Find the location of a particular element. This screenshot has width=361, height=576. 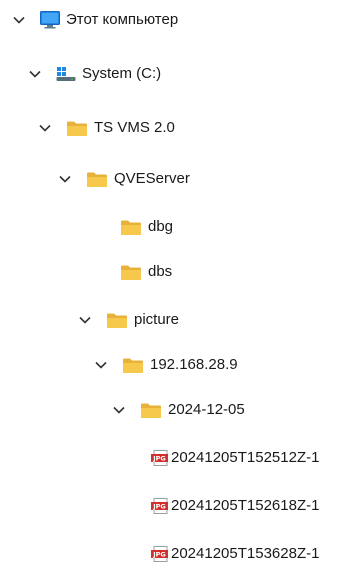

tree-item-label: 20241205T153628Z-1 is located at coordinates (245, 553).